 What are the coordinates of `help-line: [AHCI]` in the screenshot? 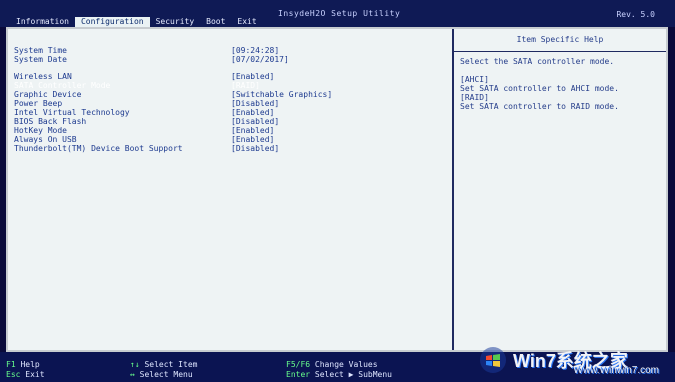 It's located at (474, 79).